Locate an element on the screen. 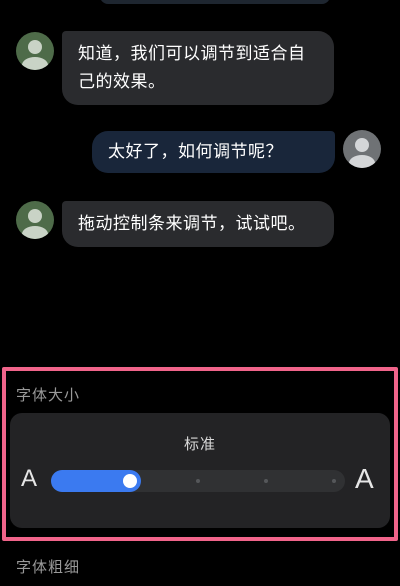 The image size is (400, 586). chat-message-bot: 知道，我们可以调节到适合自己的效果。 is located at coordinates (198, 68).